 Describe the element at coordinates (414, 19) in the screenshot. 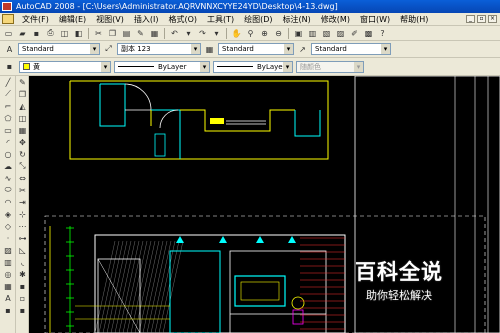

I see `menu-help: 帮助(H)` at that location.